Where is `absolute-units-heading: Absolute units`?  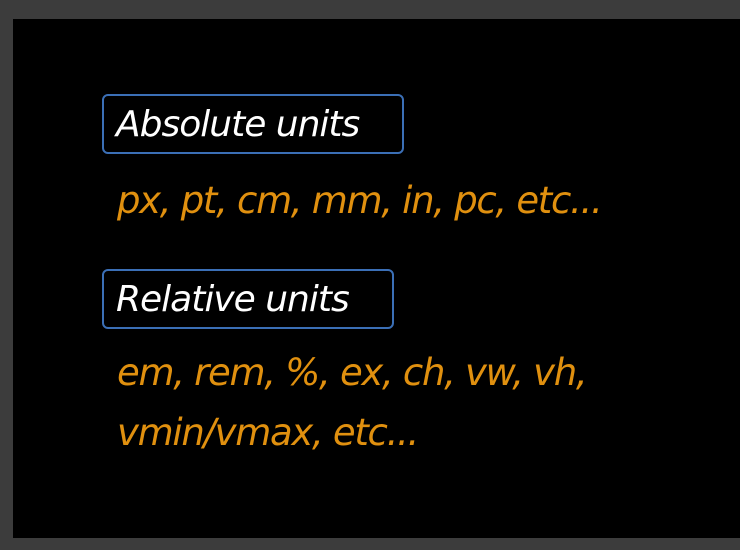 absolute-units-heading: Absolute units is located at coordinates (253, 124).